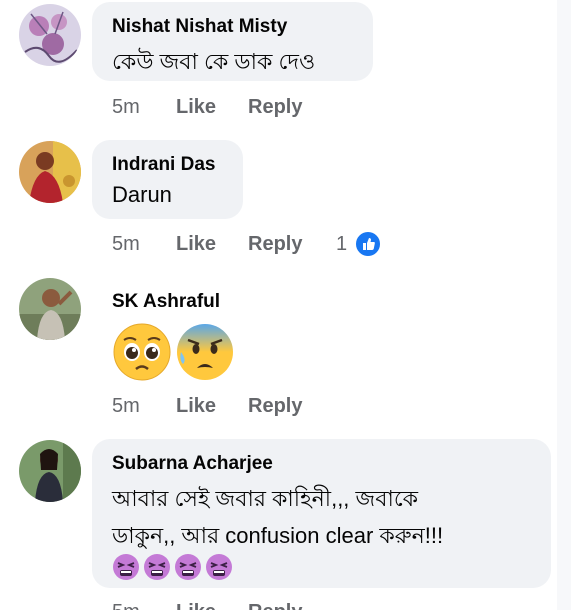  Describe the element at coordinates (205, 352) in the screenshot. I see `anxious-face-icon` at that location.